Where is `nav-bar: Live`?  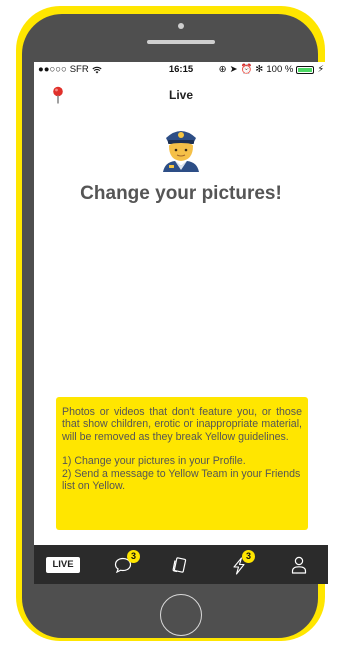
nav-bar: Live is located at coordinates (181, 95).